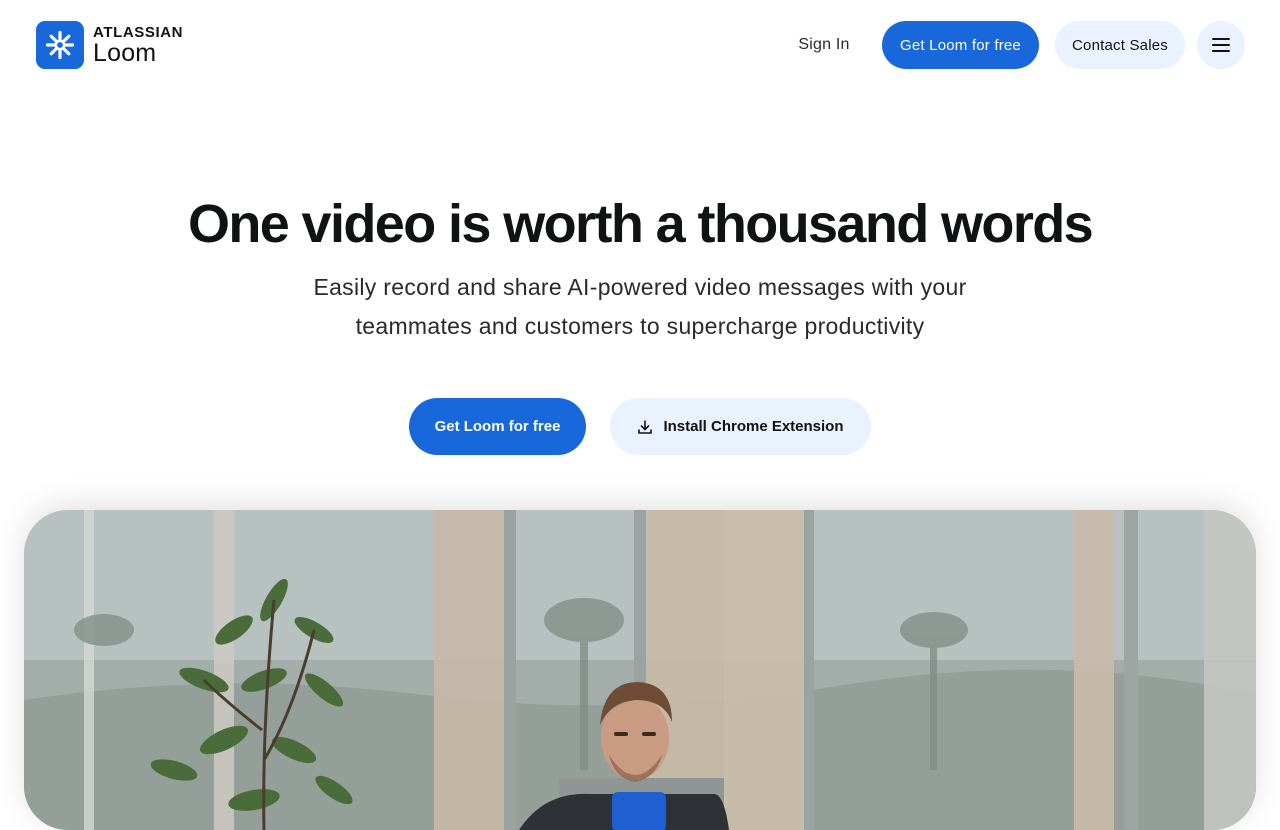  Describe the element at coordinates (753, 426) in the screenshot. I see `install-chrome-extension-label: Install Chrome Extension` at that location.